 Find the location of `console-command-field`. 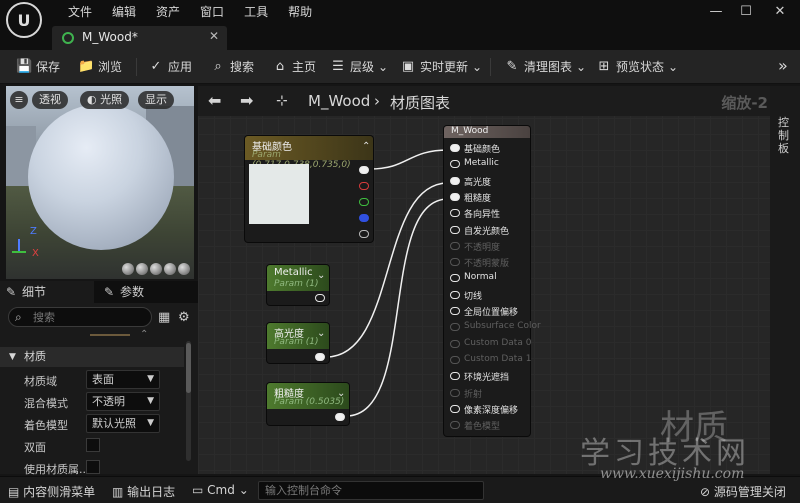

console-command-field is located at coordinates (371, 490).